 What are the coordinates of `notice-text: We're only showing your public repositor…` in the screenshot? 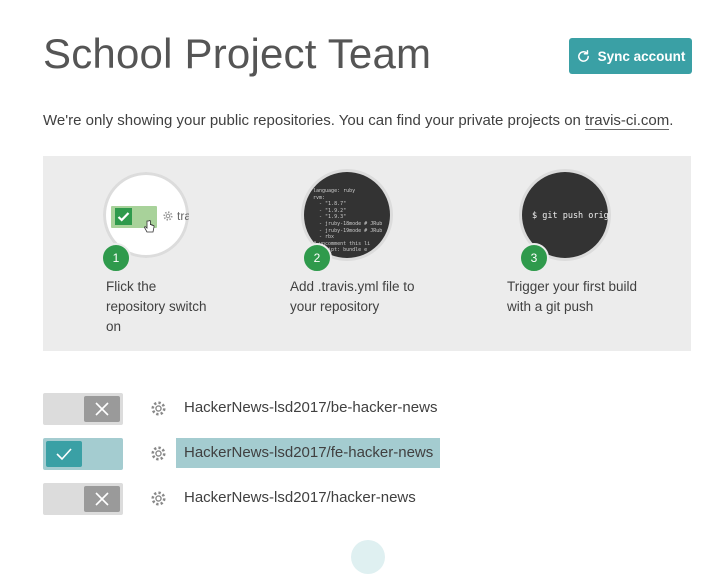 It's located at (314, 120).